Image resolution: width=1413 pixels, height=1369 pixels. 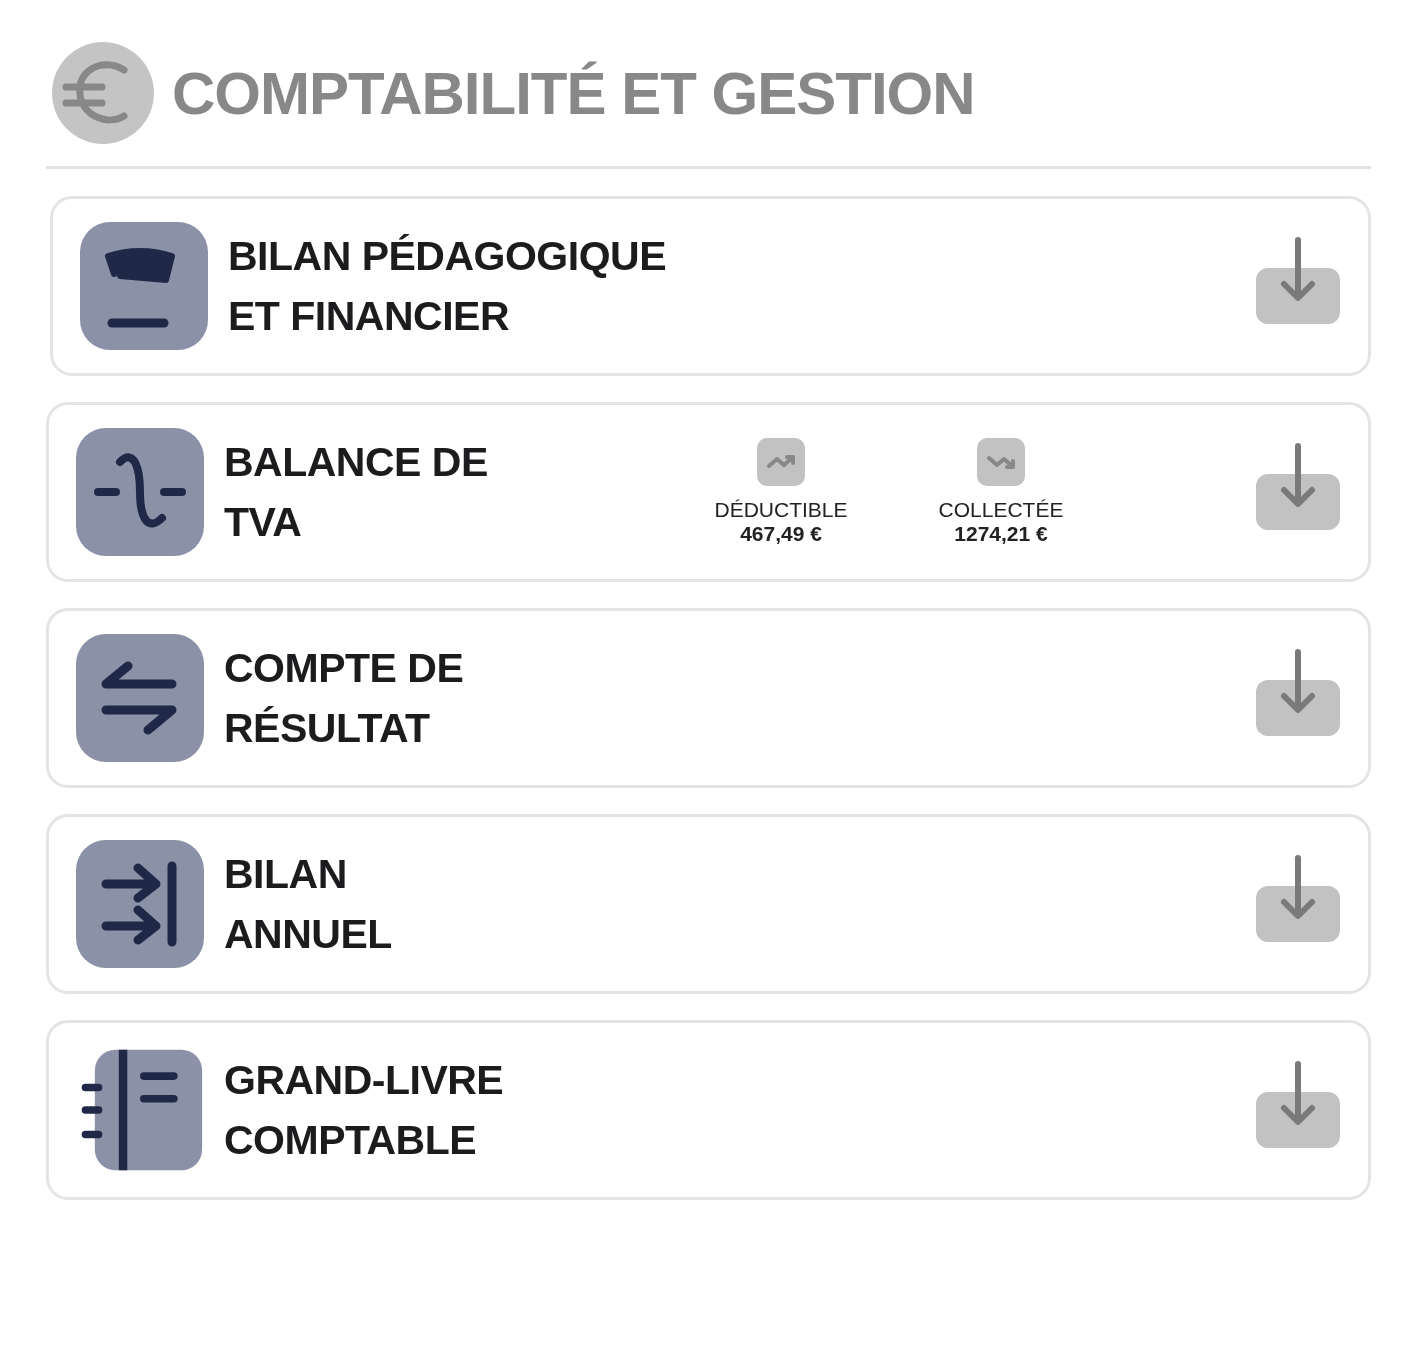 What do you see at coordinates (573, 93) in the screenshot?
I see `page-title: COMPTABILITÉ ET GESTION` at bounding box center [573, 93].